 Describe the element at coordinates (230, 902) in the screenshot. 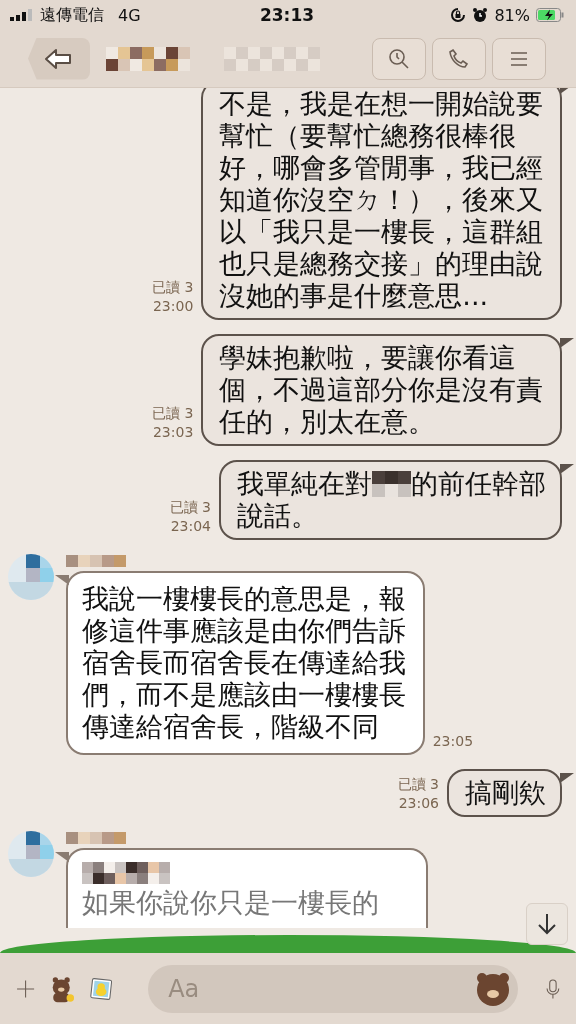

I see `message-text: 如果你說你只是一樓長的` at that location.